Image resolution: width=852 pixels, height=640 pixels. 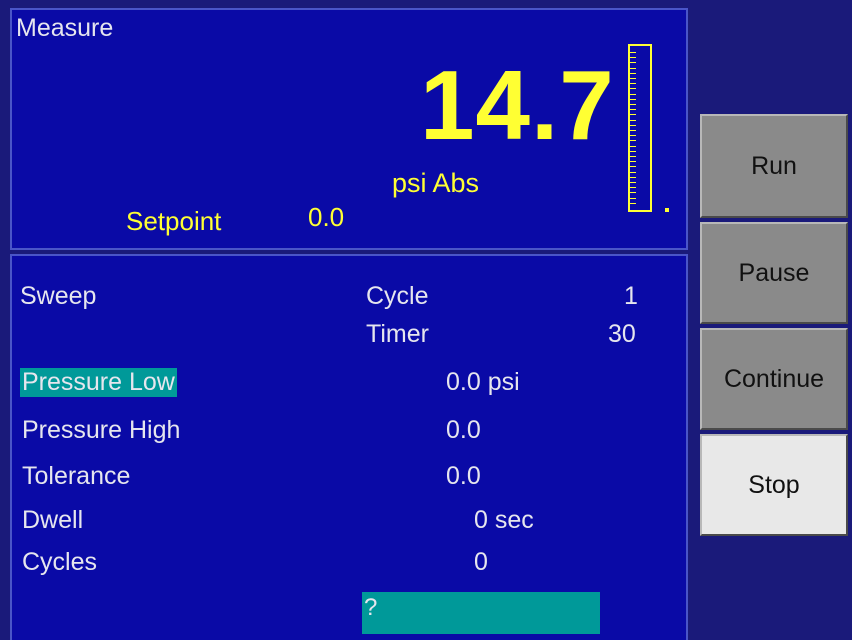 I want to click on pressure-low-value: 0.0 psi, so click(x=483, y=382).